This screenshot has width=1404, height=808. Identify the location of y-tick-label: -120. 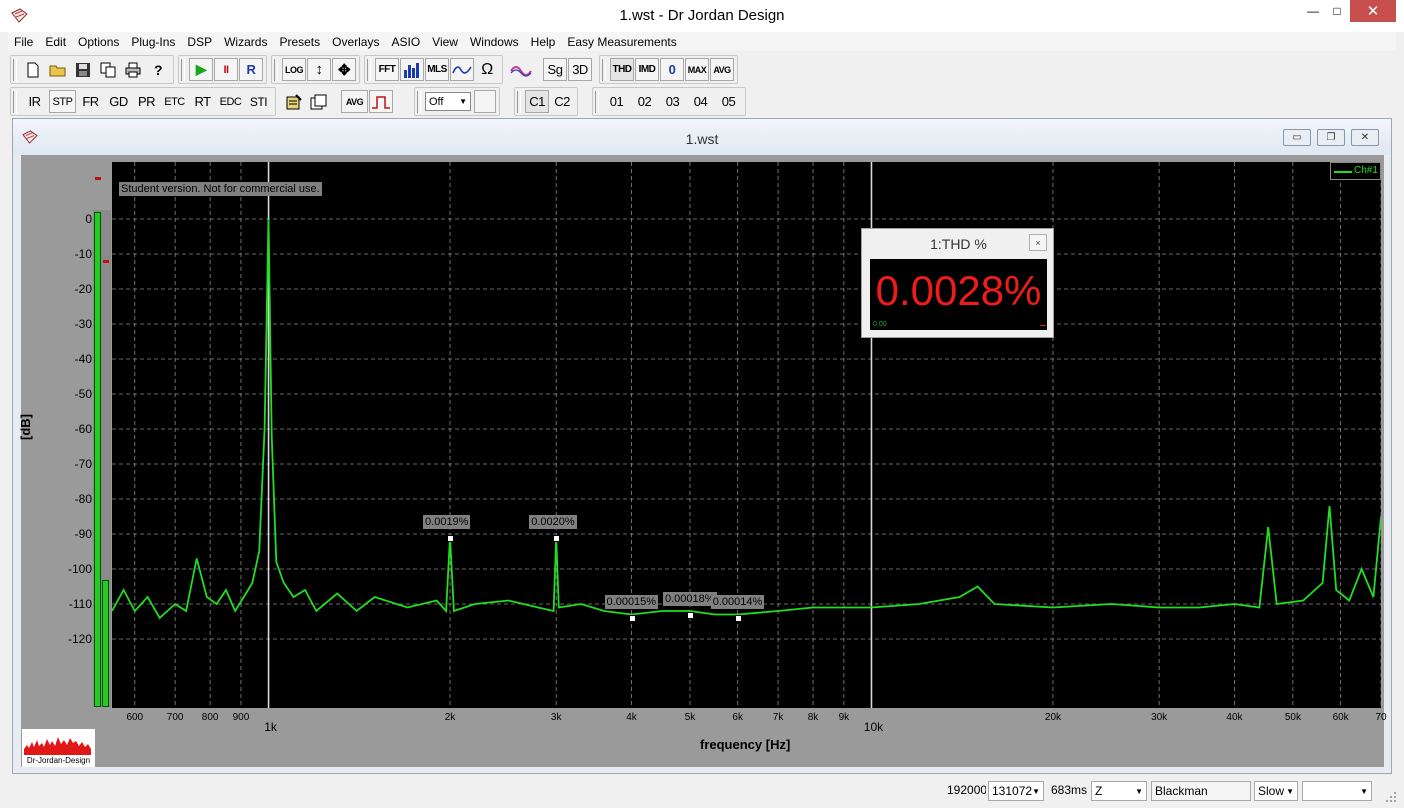
(79, 639).